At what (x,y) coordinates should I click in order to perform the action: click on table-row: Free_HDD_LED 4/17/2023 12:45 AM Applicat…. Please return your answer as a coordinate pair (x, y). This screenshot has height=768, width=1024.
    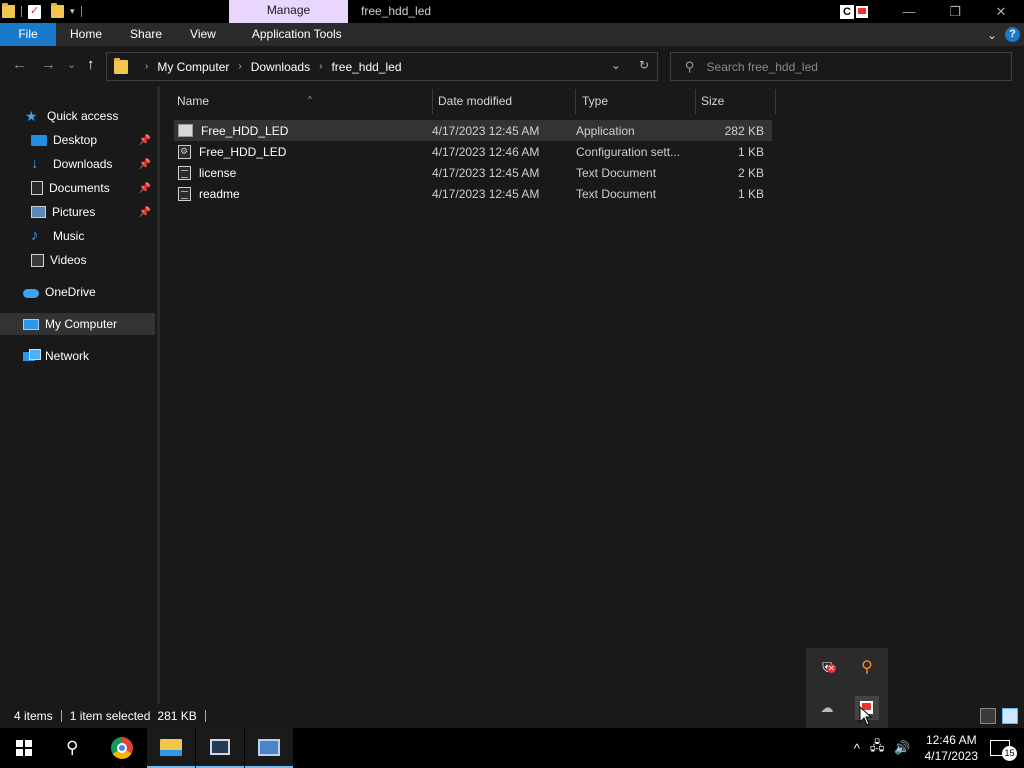
    Looking at the image, I should click on (473, 130).